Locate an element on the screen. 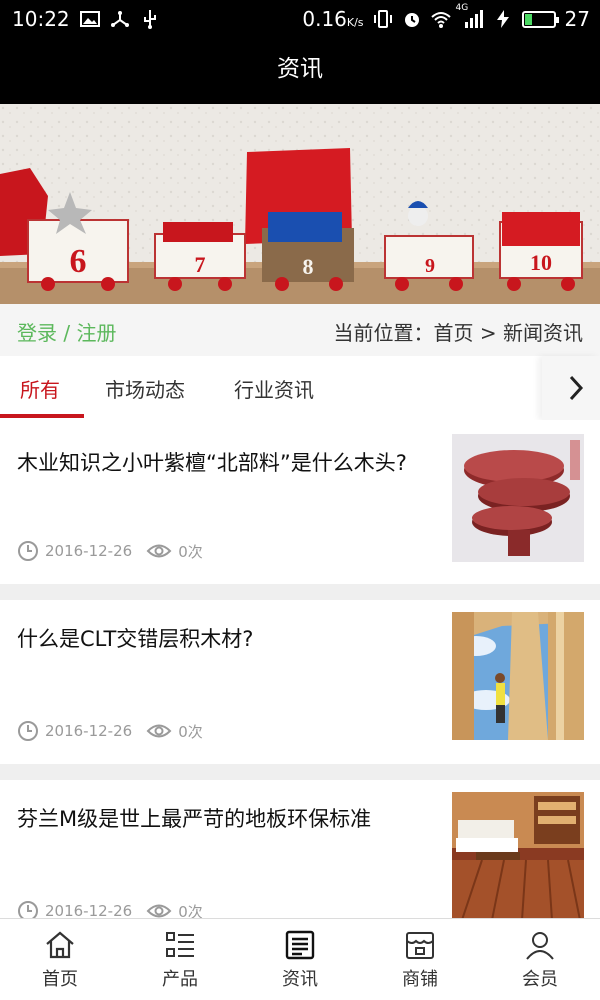  category-tabs: 所有 市场动态 行业资讯 is located at coordinates (300, 388).